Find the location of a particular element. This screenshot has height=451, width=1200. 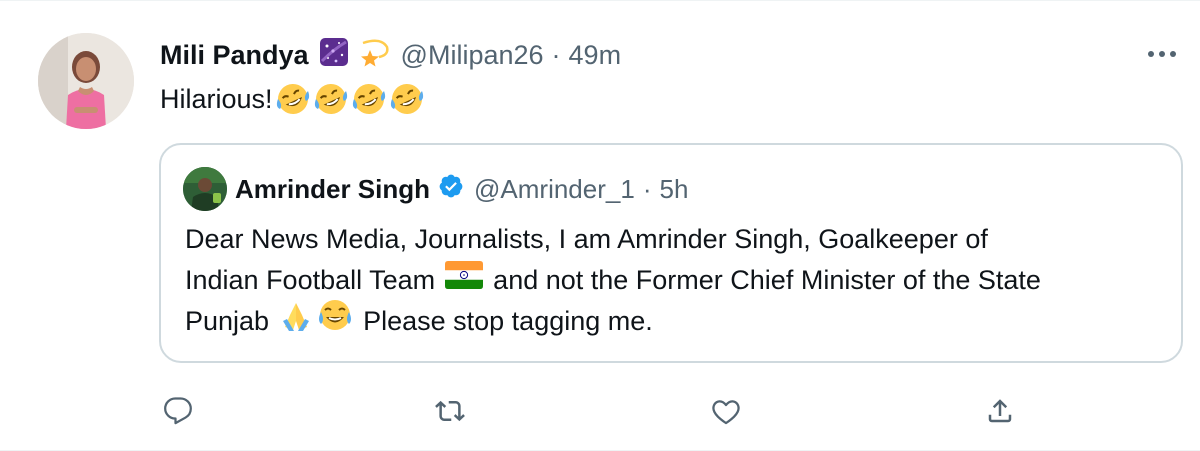

tweet-header: Mili Pandya @Milipan26 · 49m is located at coordinates (390, 55).